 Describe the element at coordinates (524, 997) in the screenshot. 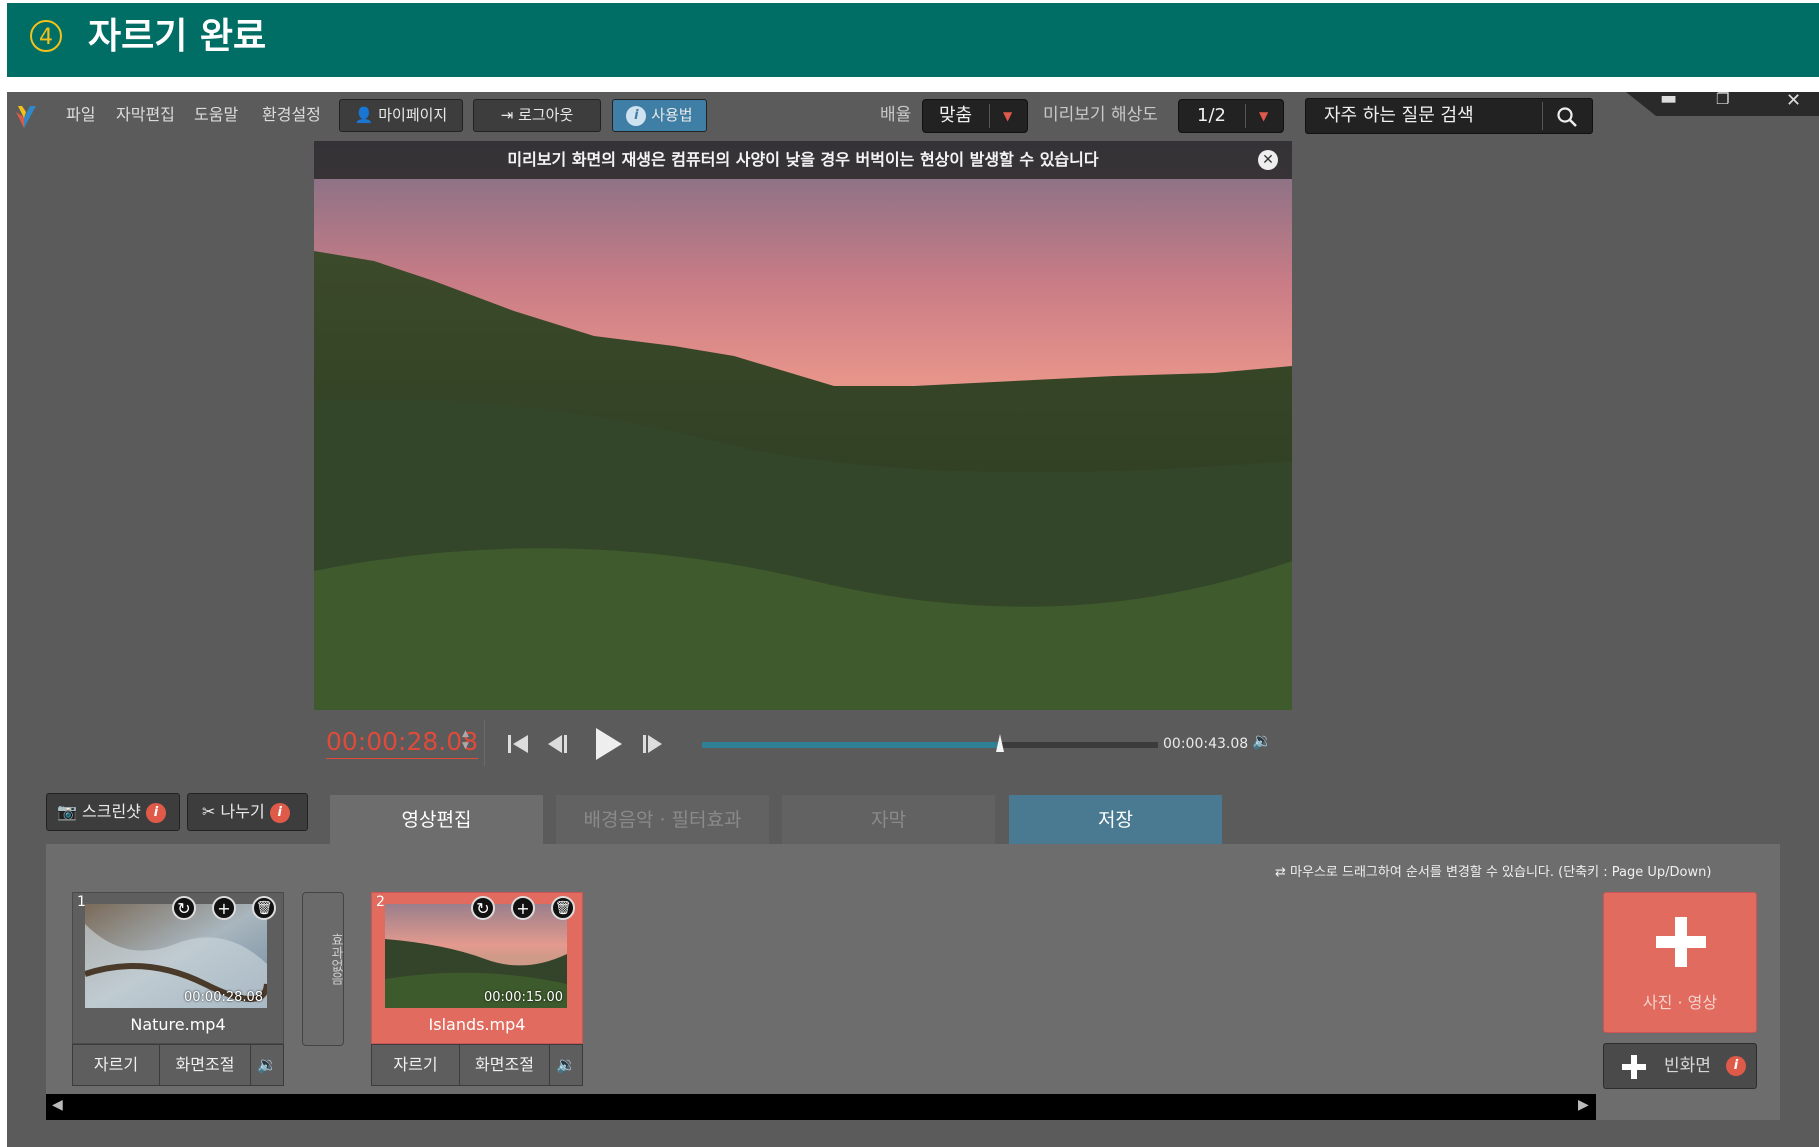

I see `clip-duration: 00:00:15.00` at that location.